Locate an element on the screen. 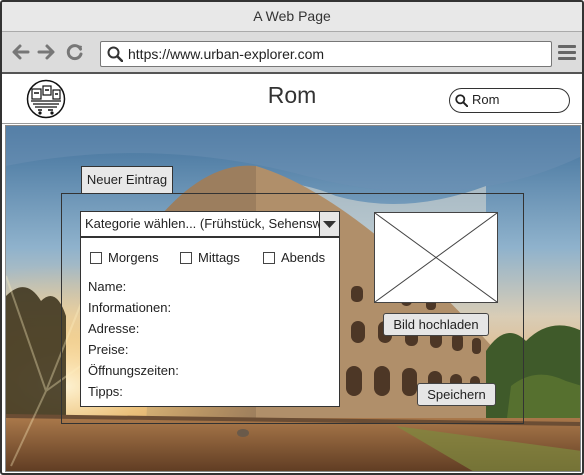  hamburger-menu-icon is located at coordinates (567, 53).